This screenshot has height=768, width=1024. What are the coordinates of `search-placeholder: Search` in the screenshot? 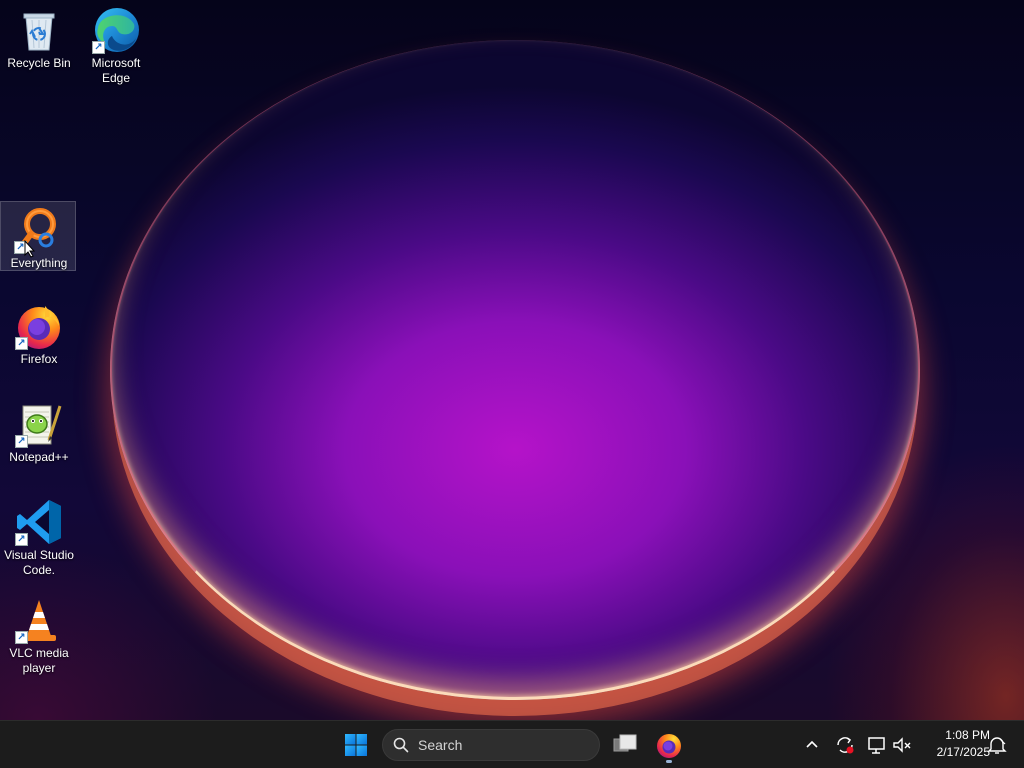 It's located at (440, 745).